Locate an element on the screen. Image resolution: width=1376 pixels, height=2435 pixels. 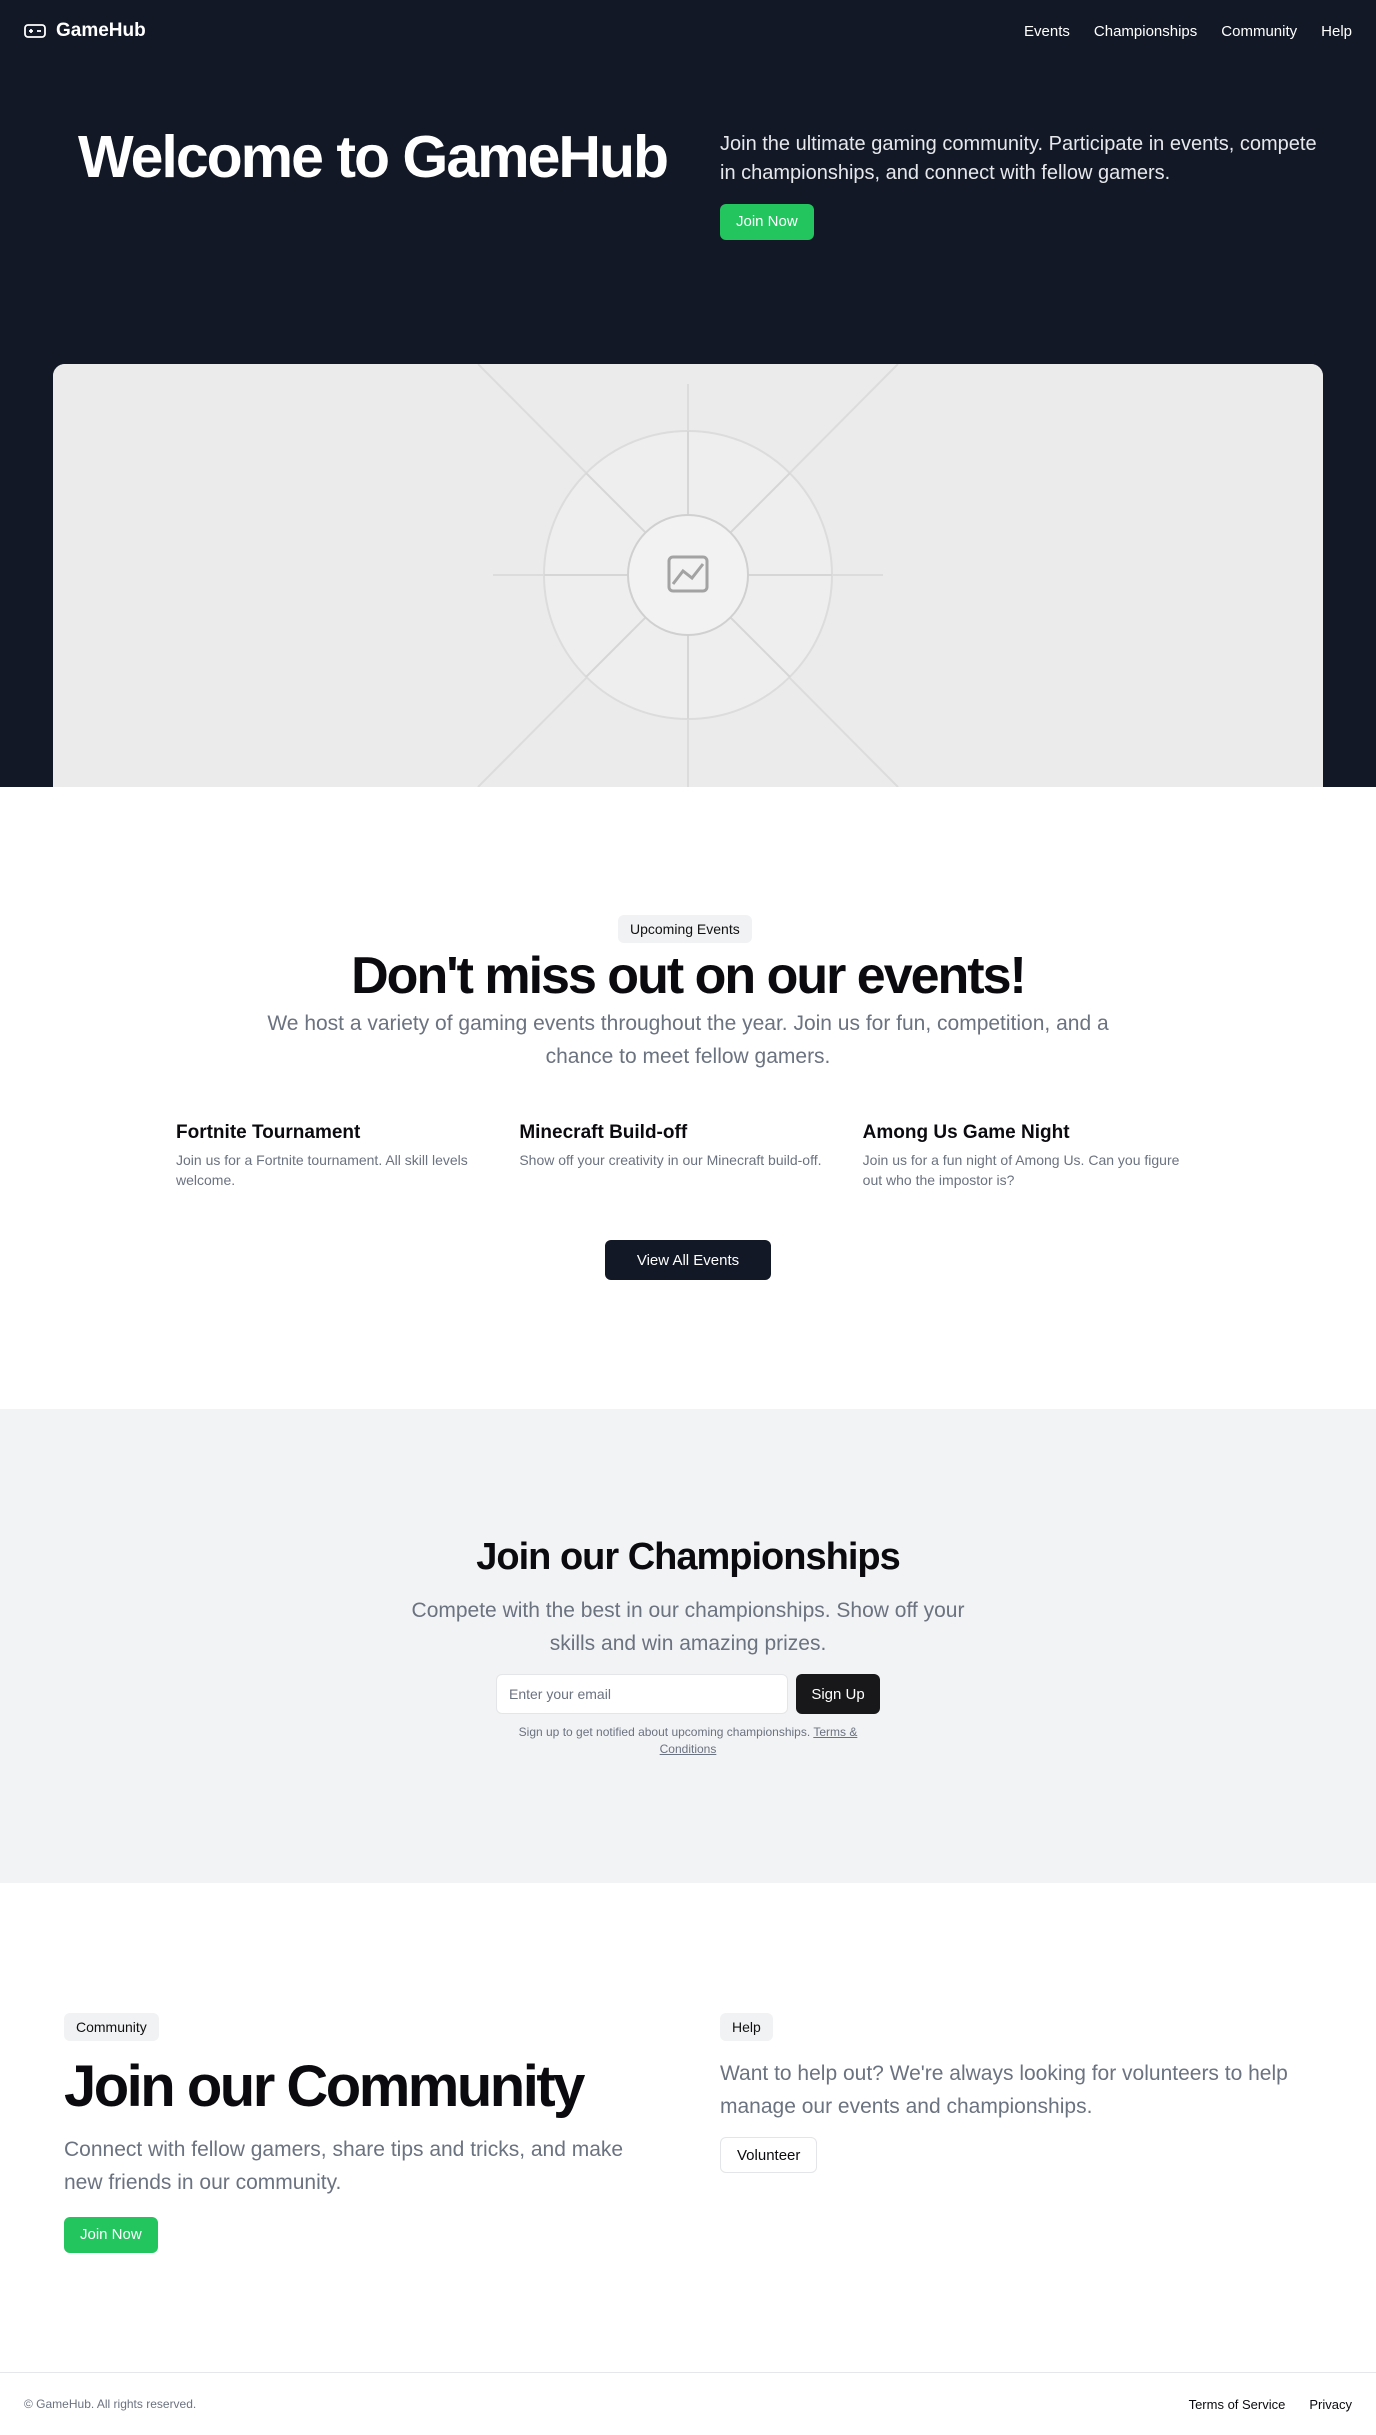
hero-title: Welcome to GameHub is located at coordinates (373, 157).